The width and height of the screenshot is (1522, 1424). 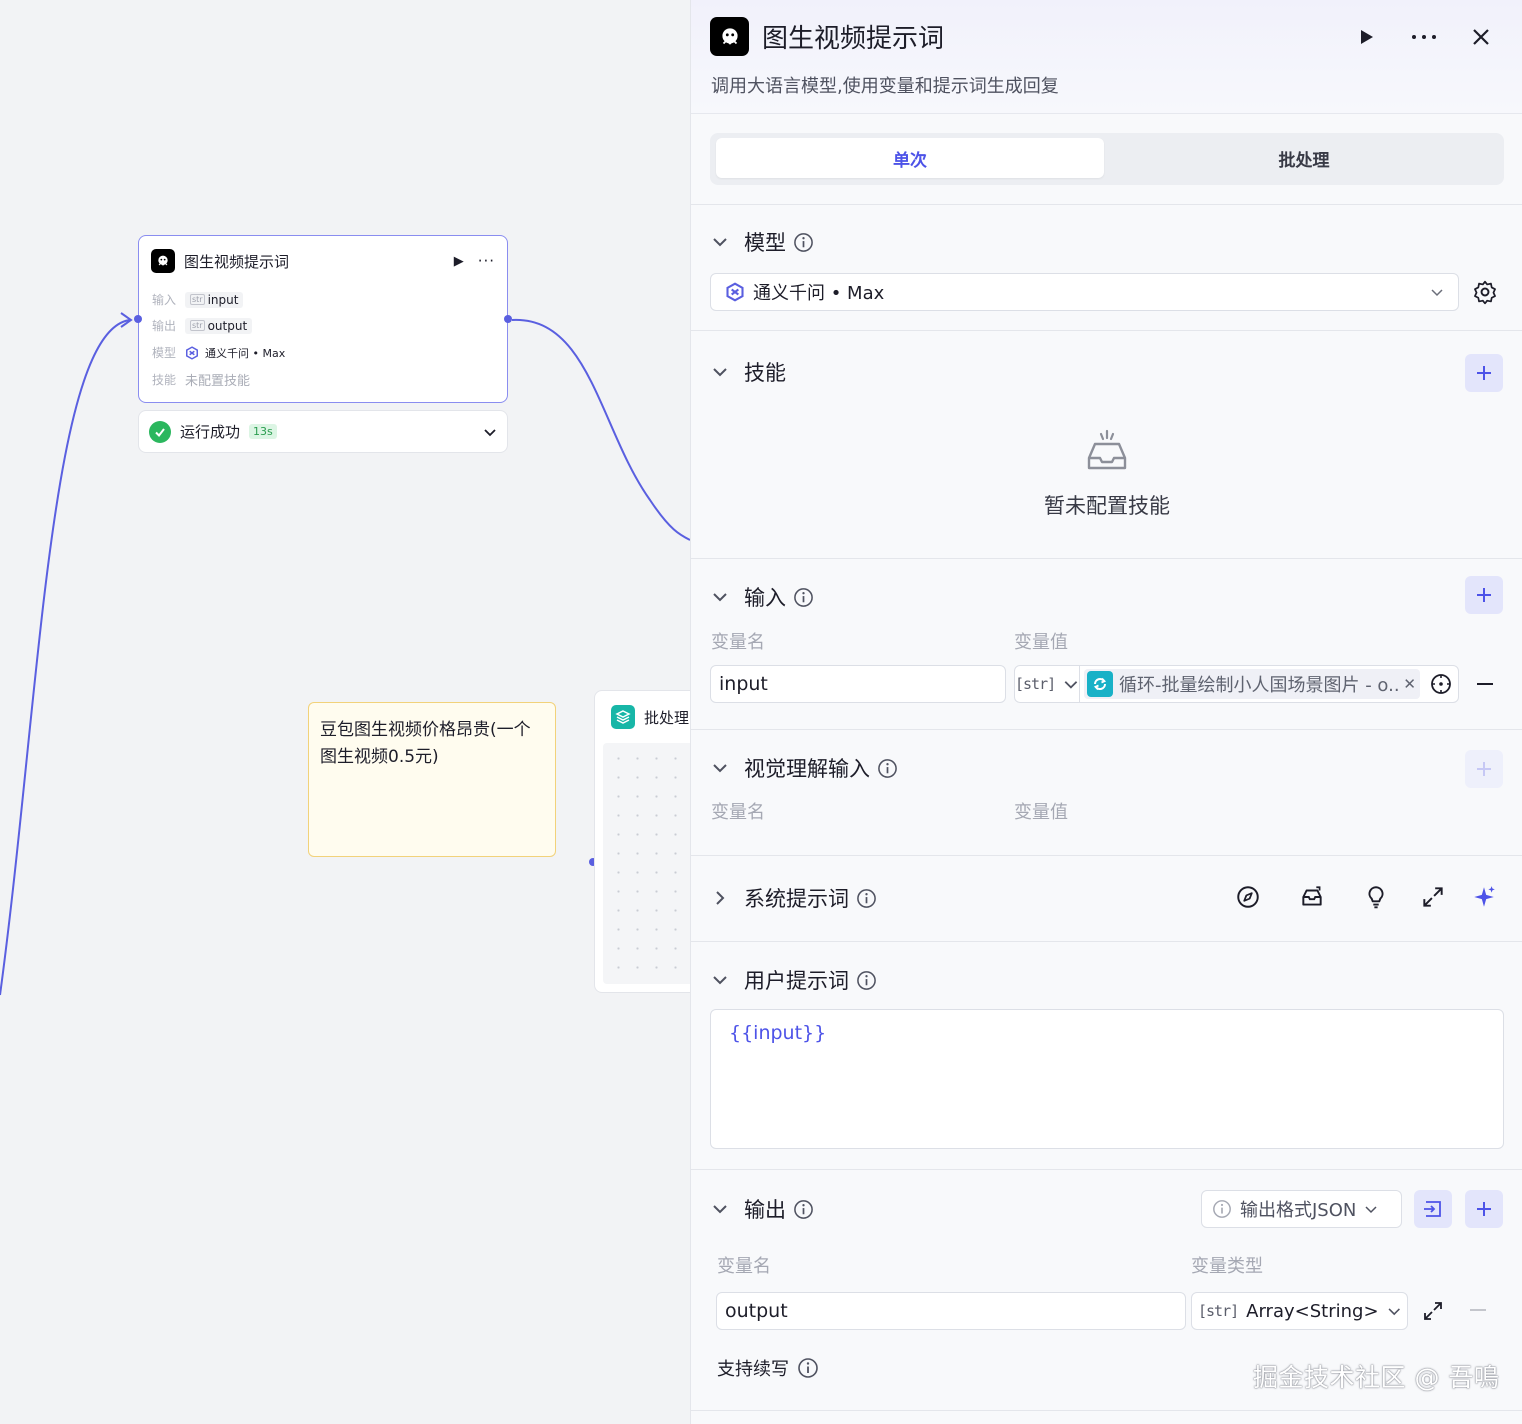 I want to click on model-select: 通义千问 • Max, so click(x=1084, y=292).